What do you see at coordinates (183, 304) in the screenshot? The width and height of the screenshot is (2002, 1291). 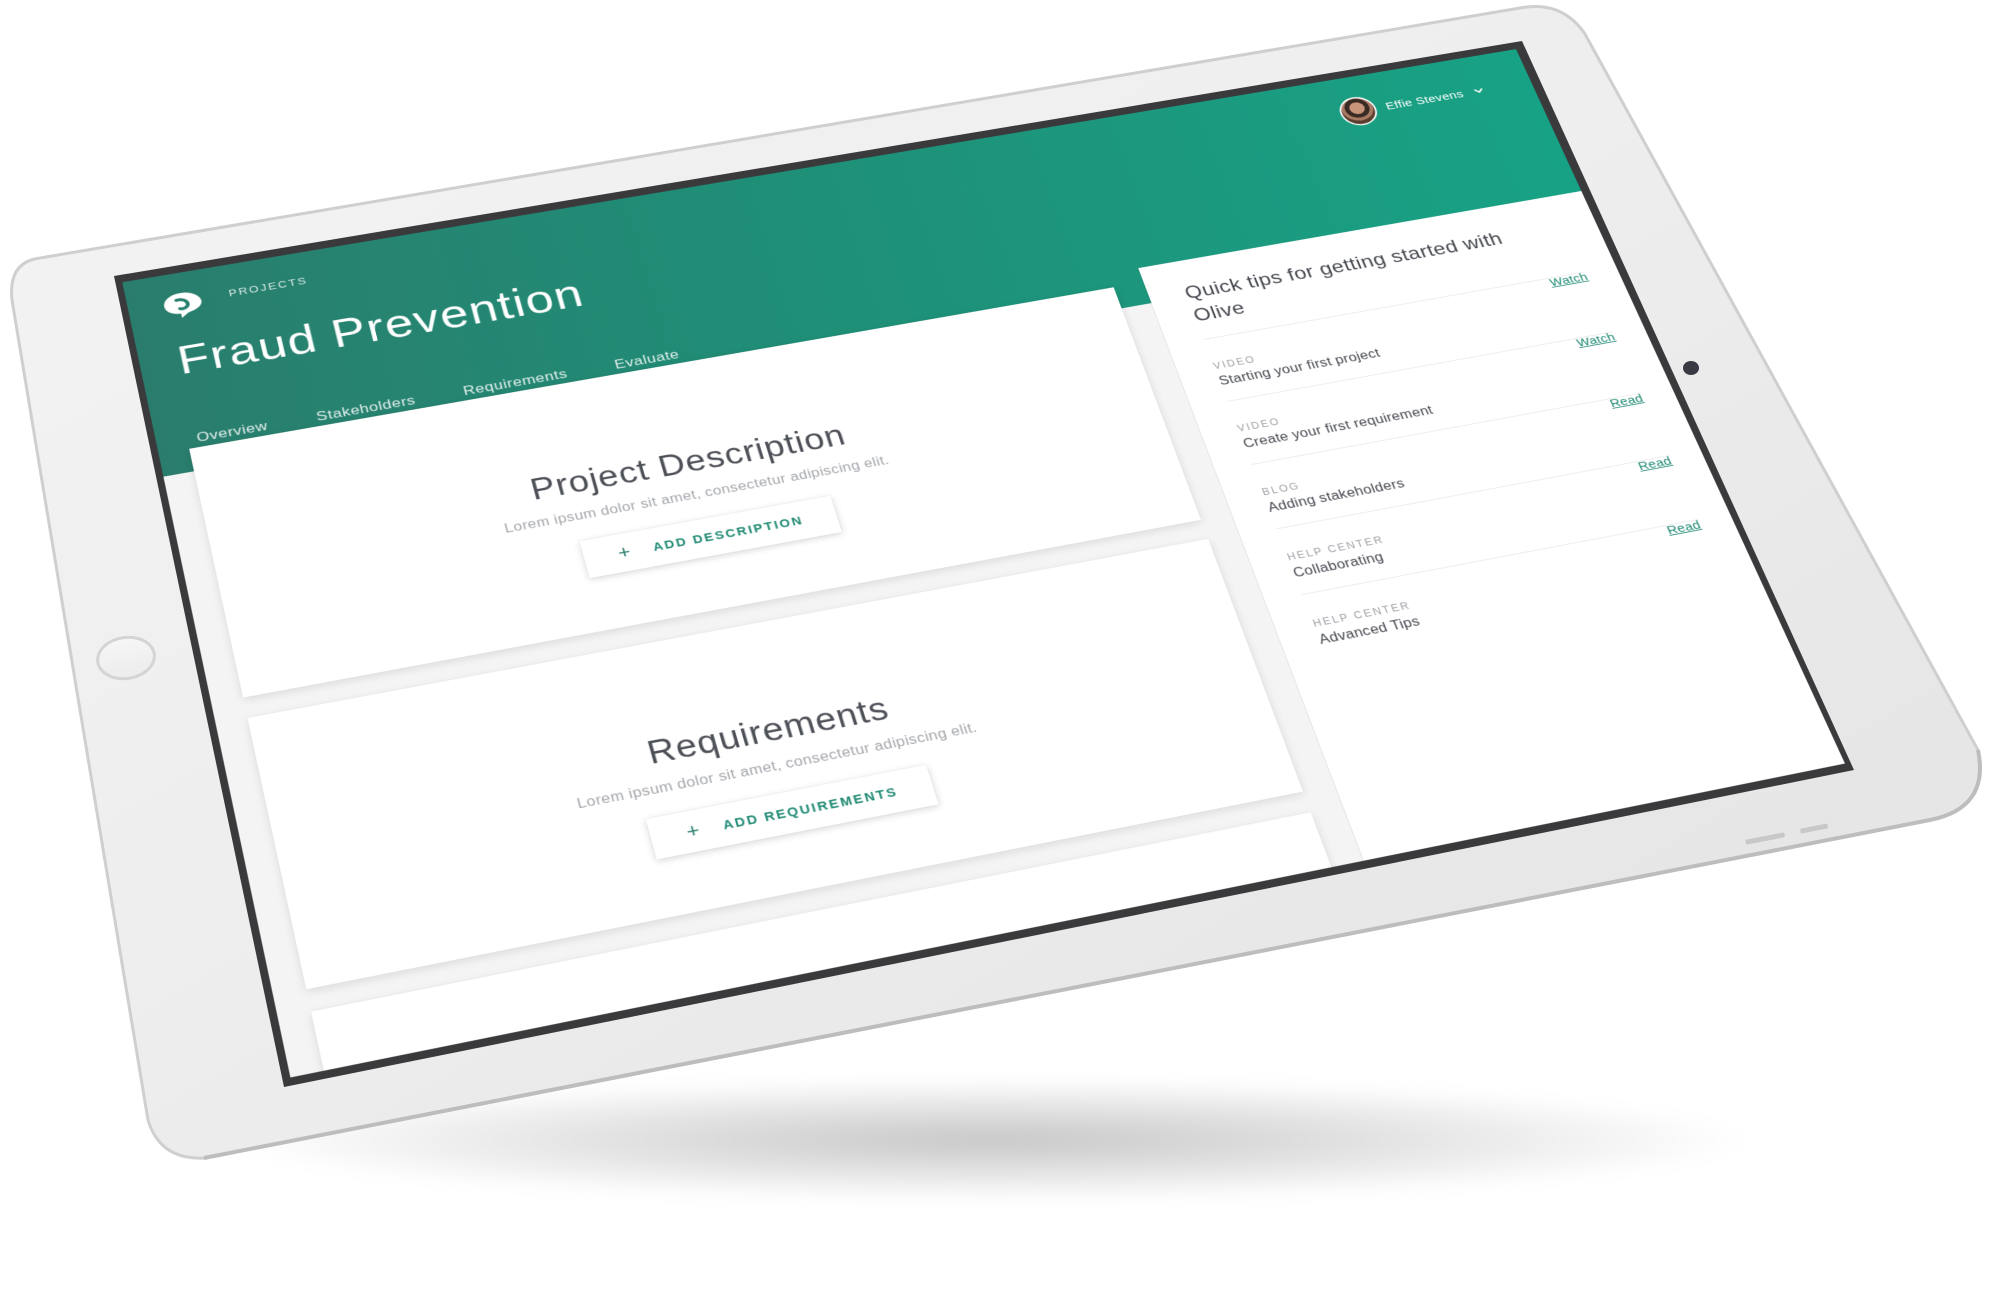 I see `olive-logo-icon` at bounding box center [183, 304].